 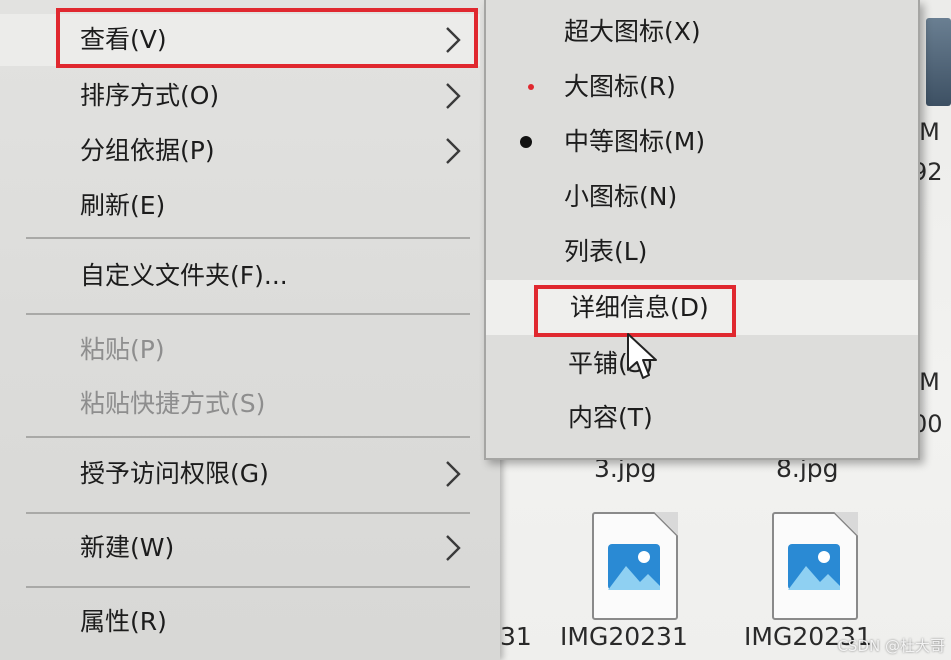 What do you see at coordinates (240, 96) in the screenshot?
I see `menu-item-sort-by: 排序方式(O)` at bounding box center [240, 96].